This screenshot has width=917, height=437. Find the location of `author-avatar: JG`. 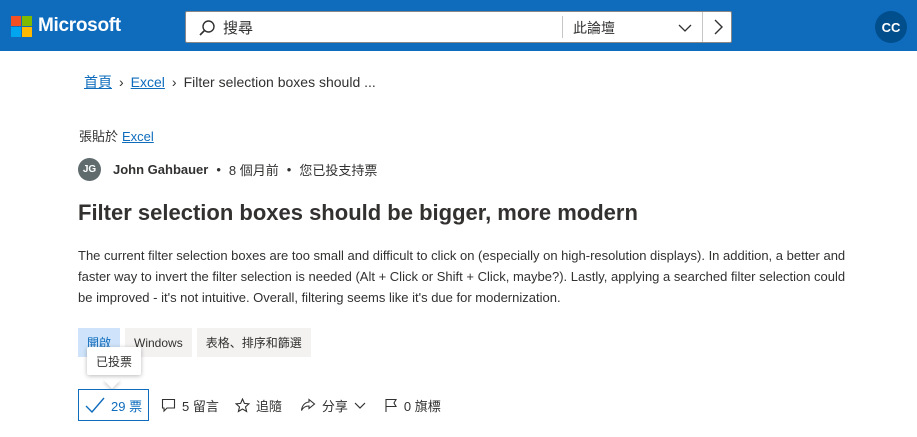

author-avatar: JG is located at coordinates (89, 169).